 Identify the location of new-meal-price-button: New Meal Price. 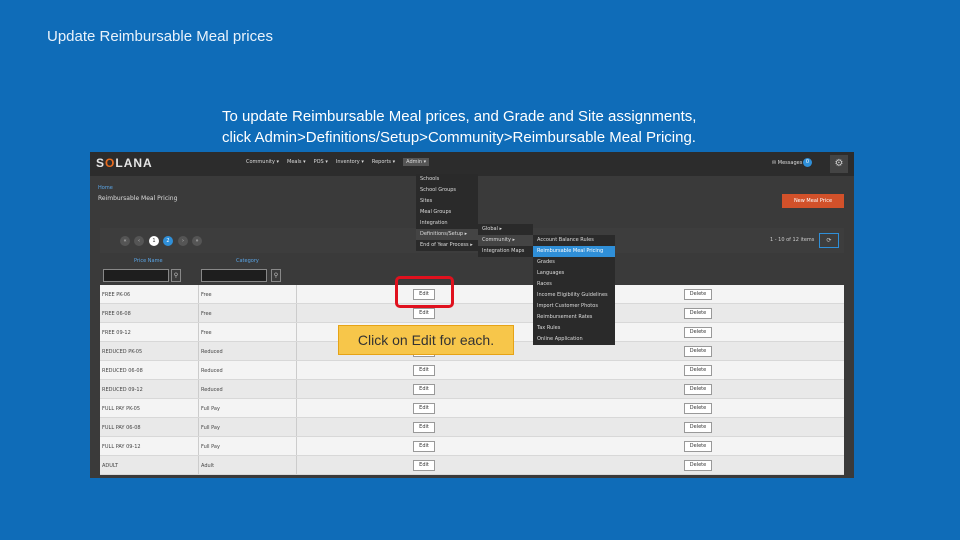
(813, 201).